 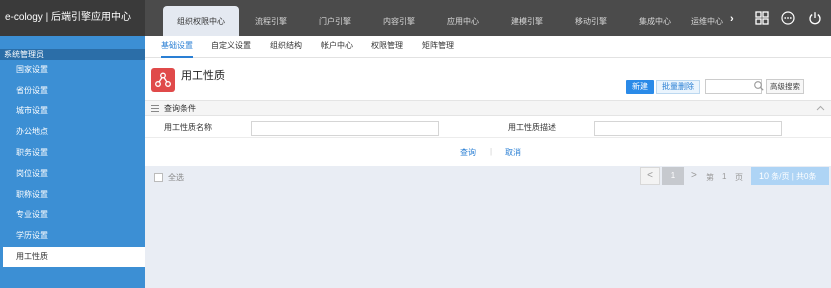 What do you see at coordinates (794, 176) in the screenshot?
I see `page-summary: 条/页 | 共0条` at bounding box center [794, 176].